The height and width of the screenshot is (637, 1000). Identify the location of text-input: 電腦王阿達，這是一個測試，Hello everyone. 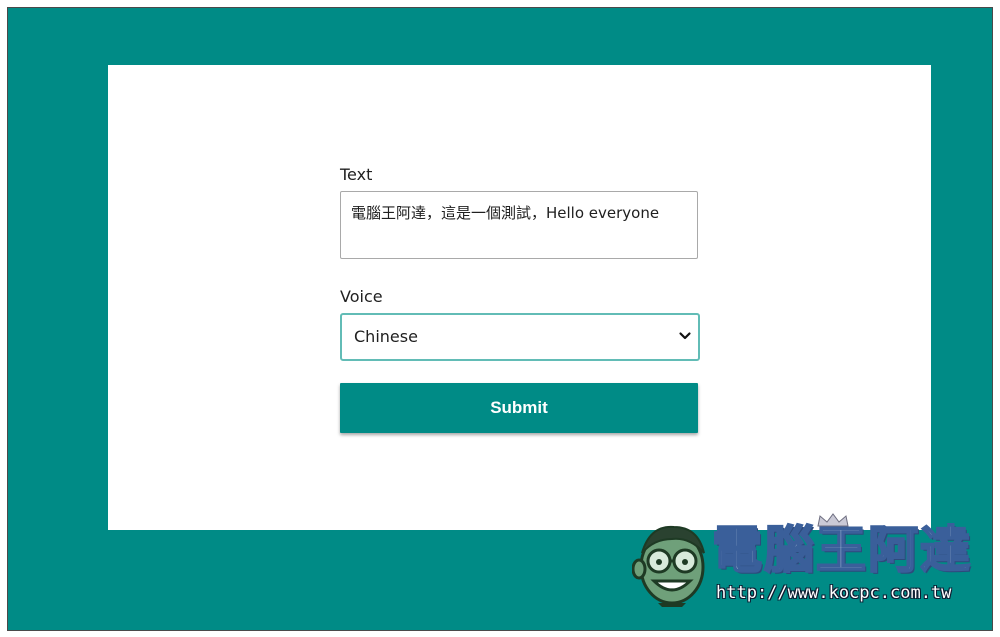
(519, 225).